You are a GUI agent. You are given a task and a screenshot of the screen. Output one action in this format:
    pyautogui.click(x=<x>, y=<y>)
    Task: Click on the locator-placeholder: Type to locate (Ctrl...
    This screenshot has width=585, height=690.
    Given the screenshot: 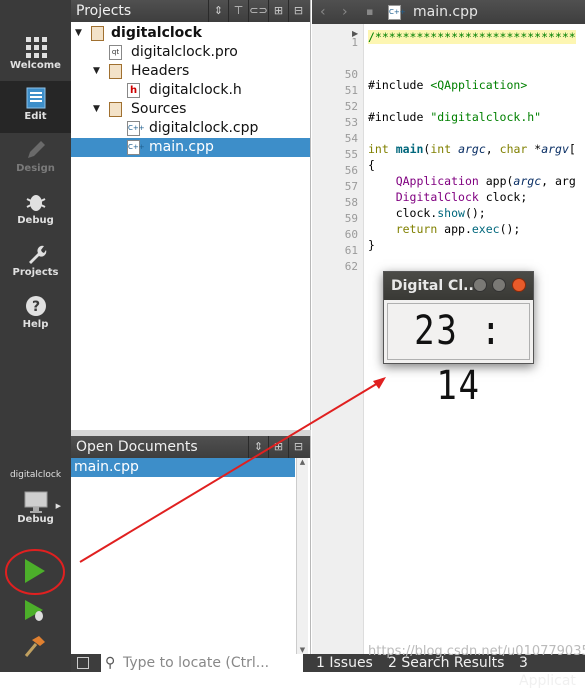 What is the action you would take?
    pyautogui.click(x=196, y=663)
    